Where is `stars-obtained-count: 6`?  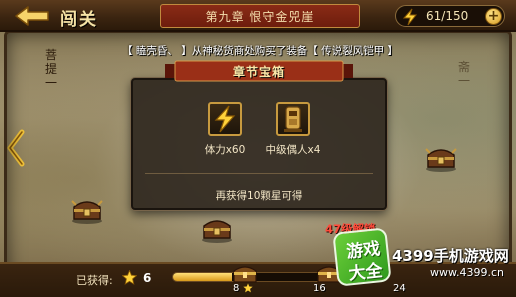
stars-obtained-count: 6 is located at coordinates (147, 278).